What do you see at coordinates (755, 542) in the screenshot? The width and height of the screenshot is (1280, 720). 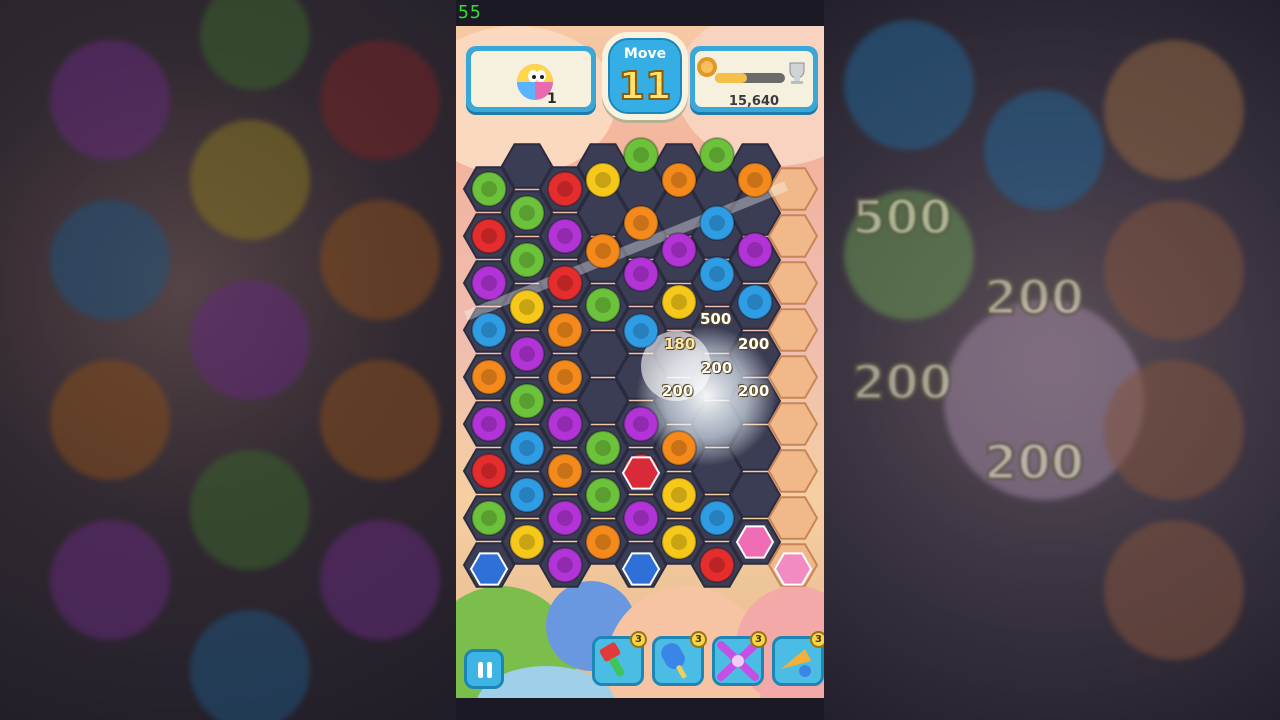 I see `rainbow-bomb-piece` at bounding box center [755, 542].